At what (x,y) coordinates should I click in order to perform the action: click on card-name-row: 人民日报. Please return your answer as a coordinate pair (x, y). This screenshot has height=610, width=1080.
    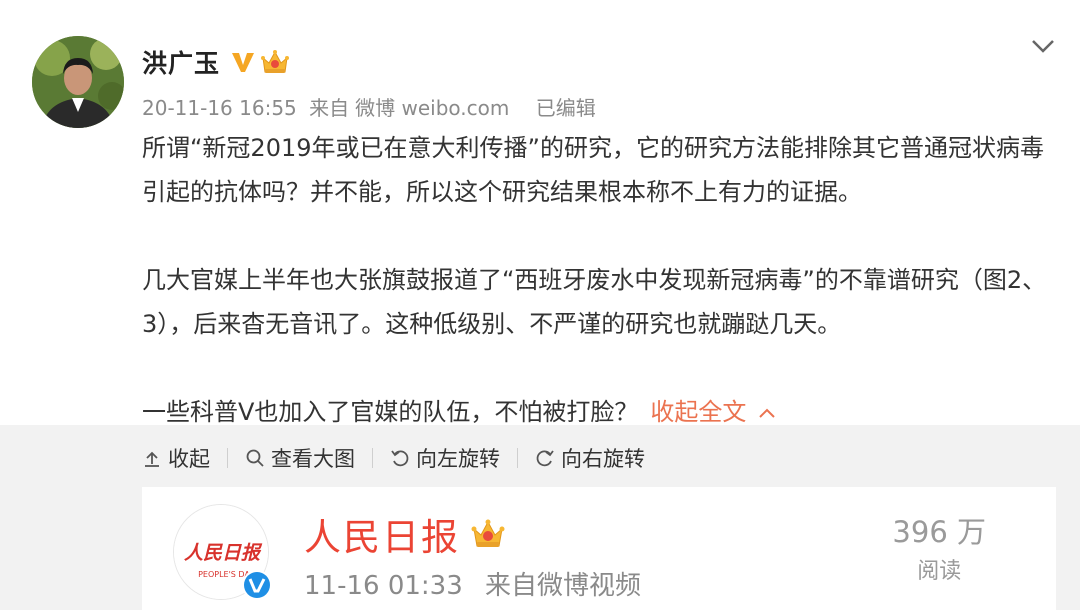
    Looking at the image, I should click on (405, 534).